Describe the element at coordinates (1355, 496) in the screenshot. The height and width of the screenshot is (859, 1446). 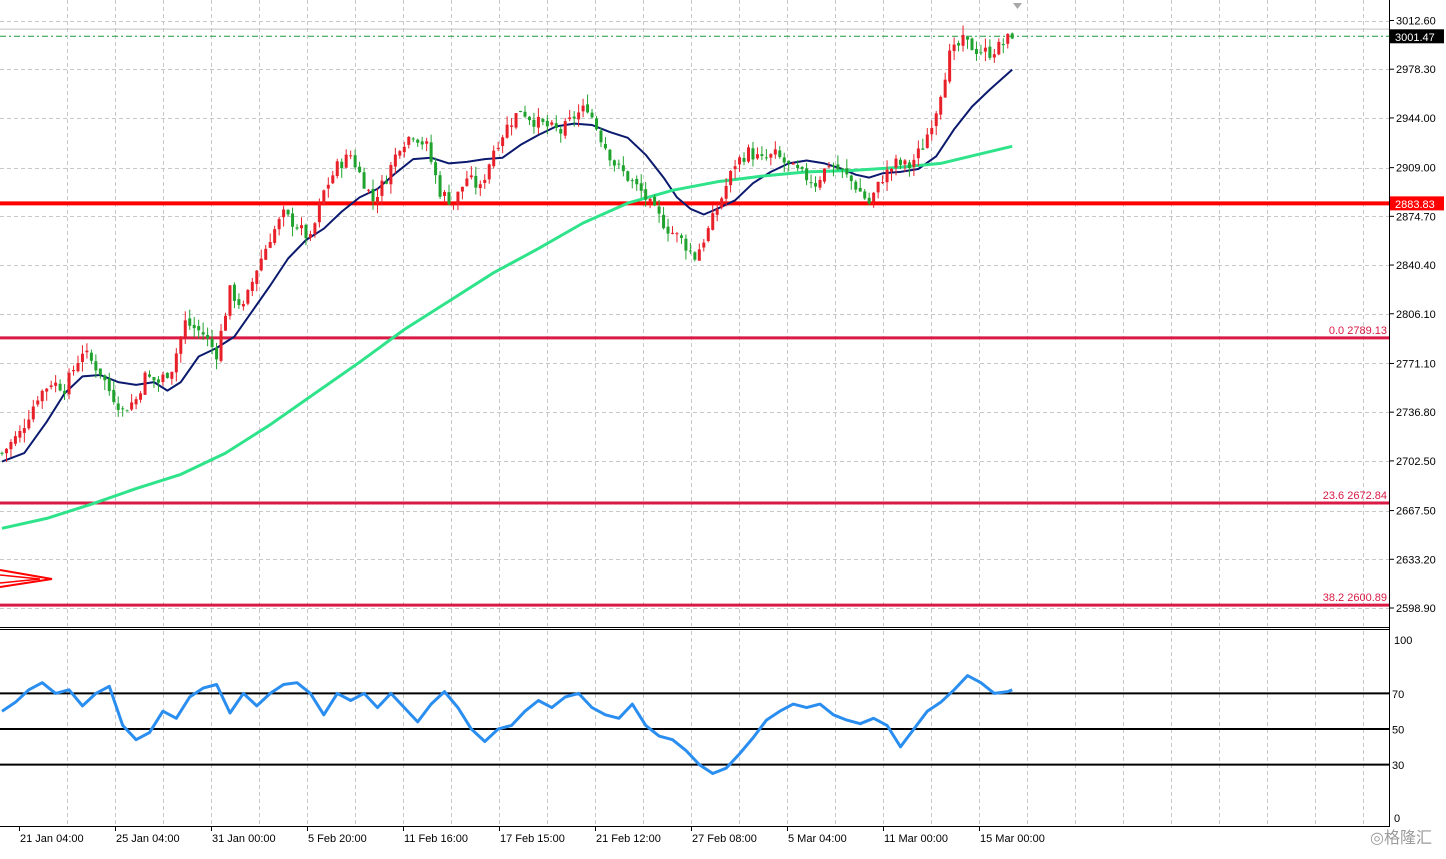
I see `level-label: 23.6 2672.84` at that location.